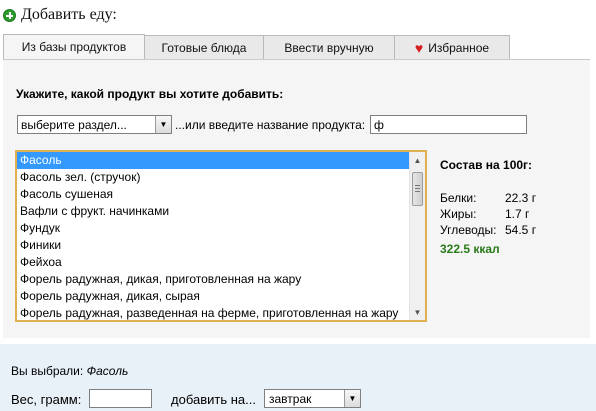  What do you see at coordinates (213, 177) in the screenshot?
I see `list-item: Фасоль зел. (стручок)` at bounding box center [213, 177].